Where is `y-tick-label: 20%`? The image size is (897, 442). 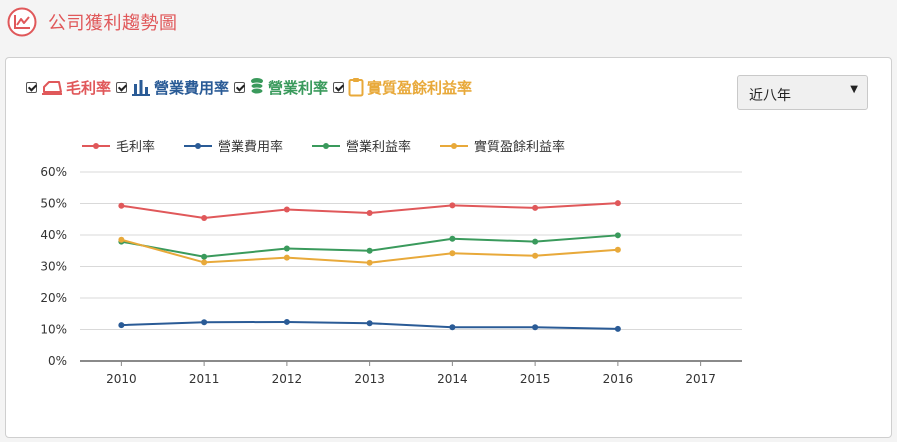 y-tick-label: 20% is located at coordinates (53, 298).